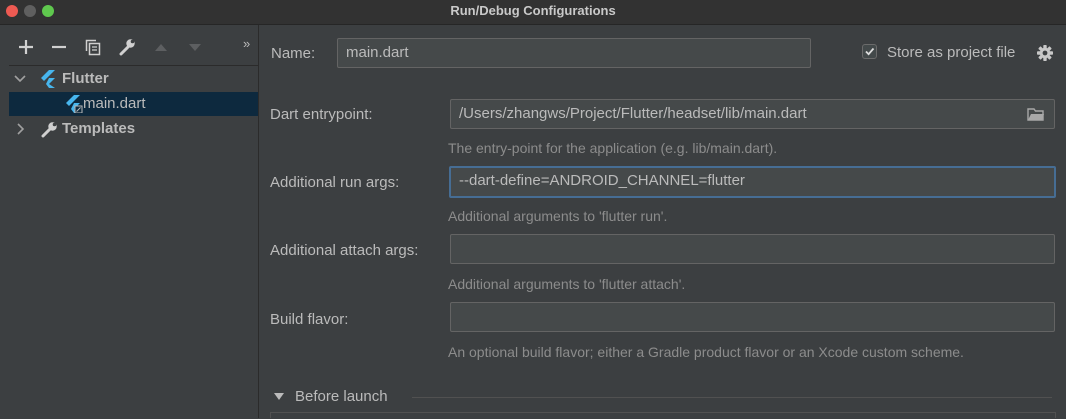  I want to click on tree-item-main-dart: main.dart, so click(133, 104).